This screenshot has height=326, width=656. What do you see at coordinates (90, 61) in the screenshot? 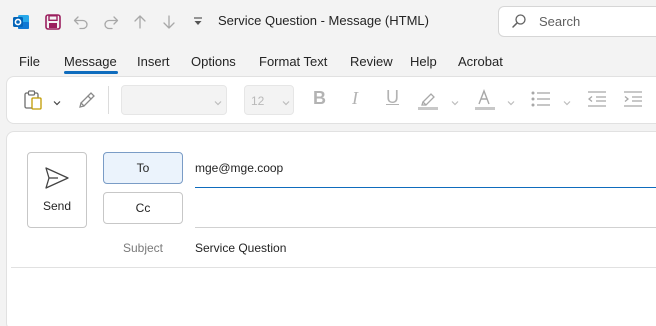
I see `menu-message: Message` at bounding box center [90, 61].